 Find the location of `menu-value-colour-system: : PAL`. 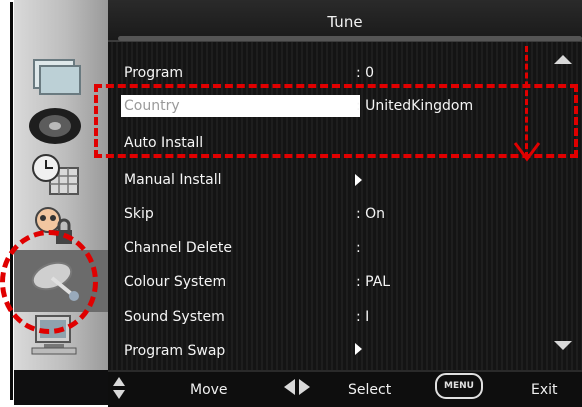

menu-value-colour-system: : PAL is located at coordinates (373, 282).